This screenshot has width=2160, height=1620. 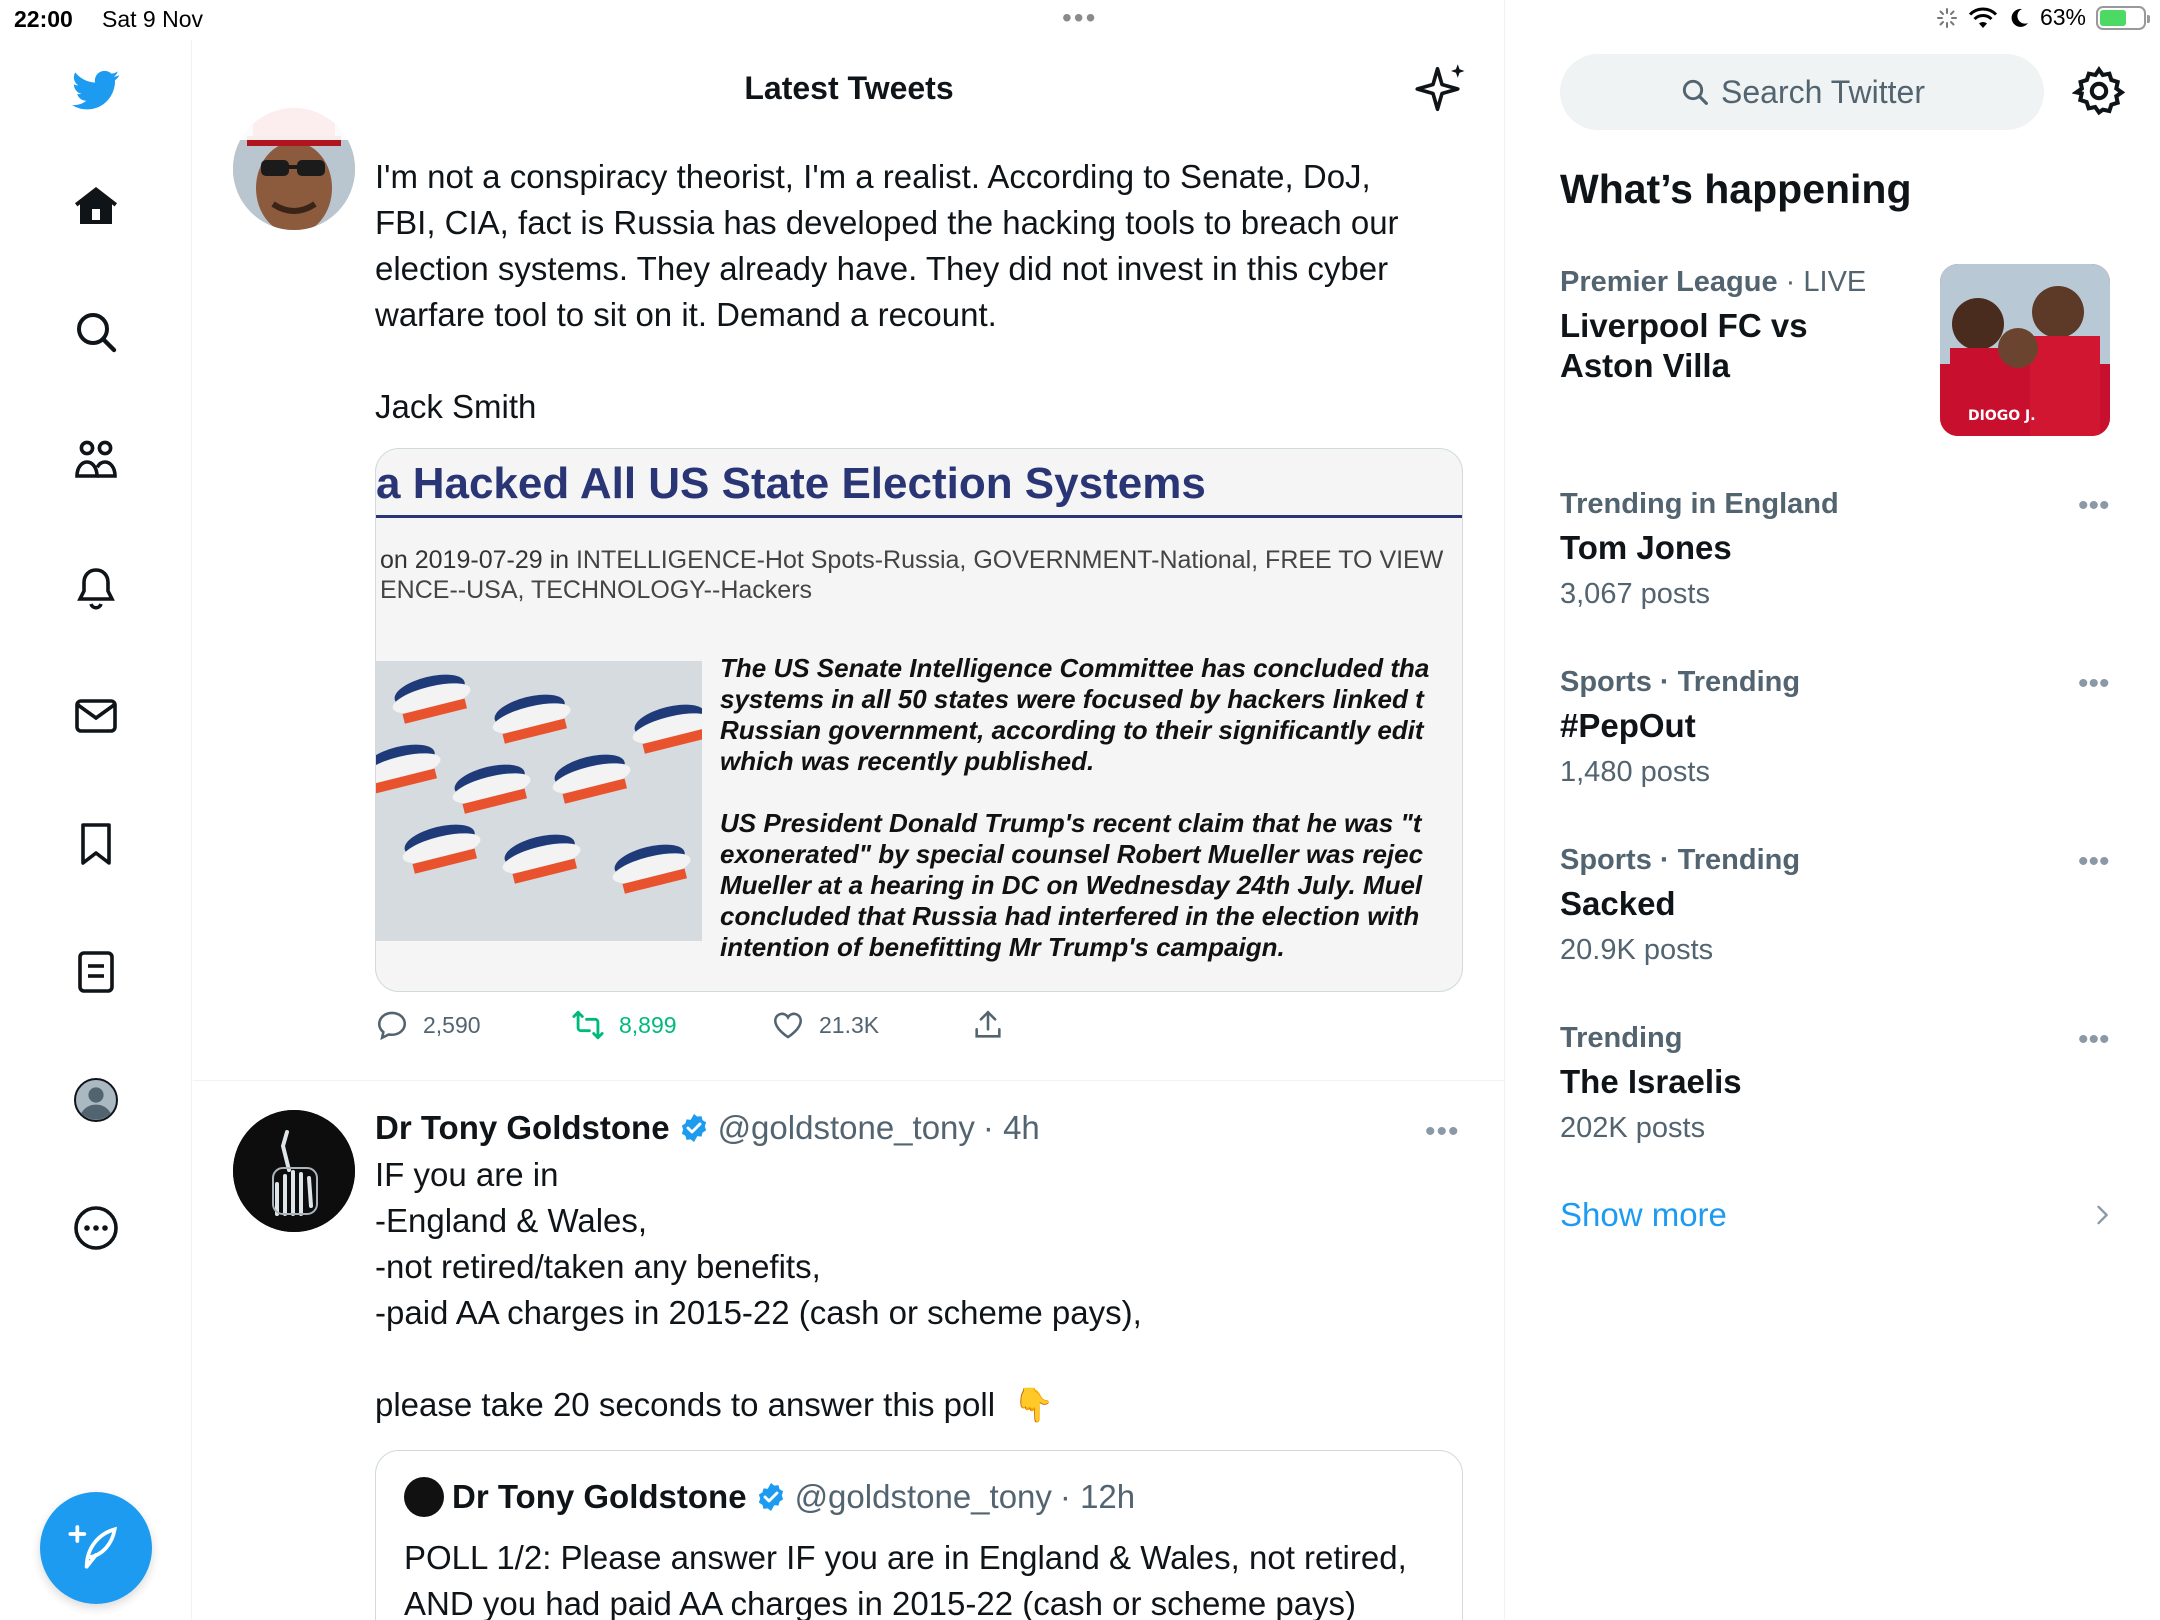 What do you see at coordinates (848, 1080) in the screenshot?
I see `tweet-divider` at bounding box center [848, 1080].